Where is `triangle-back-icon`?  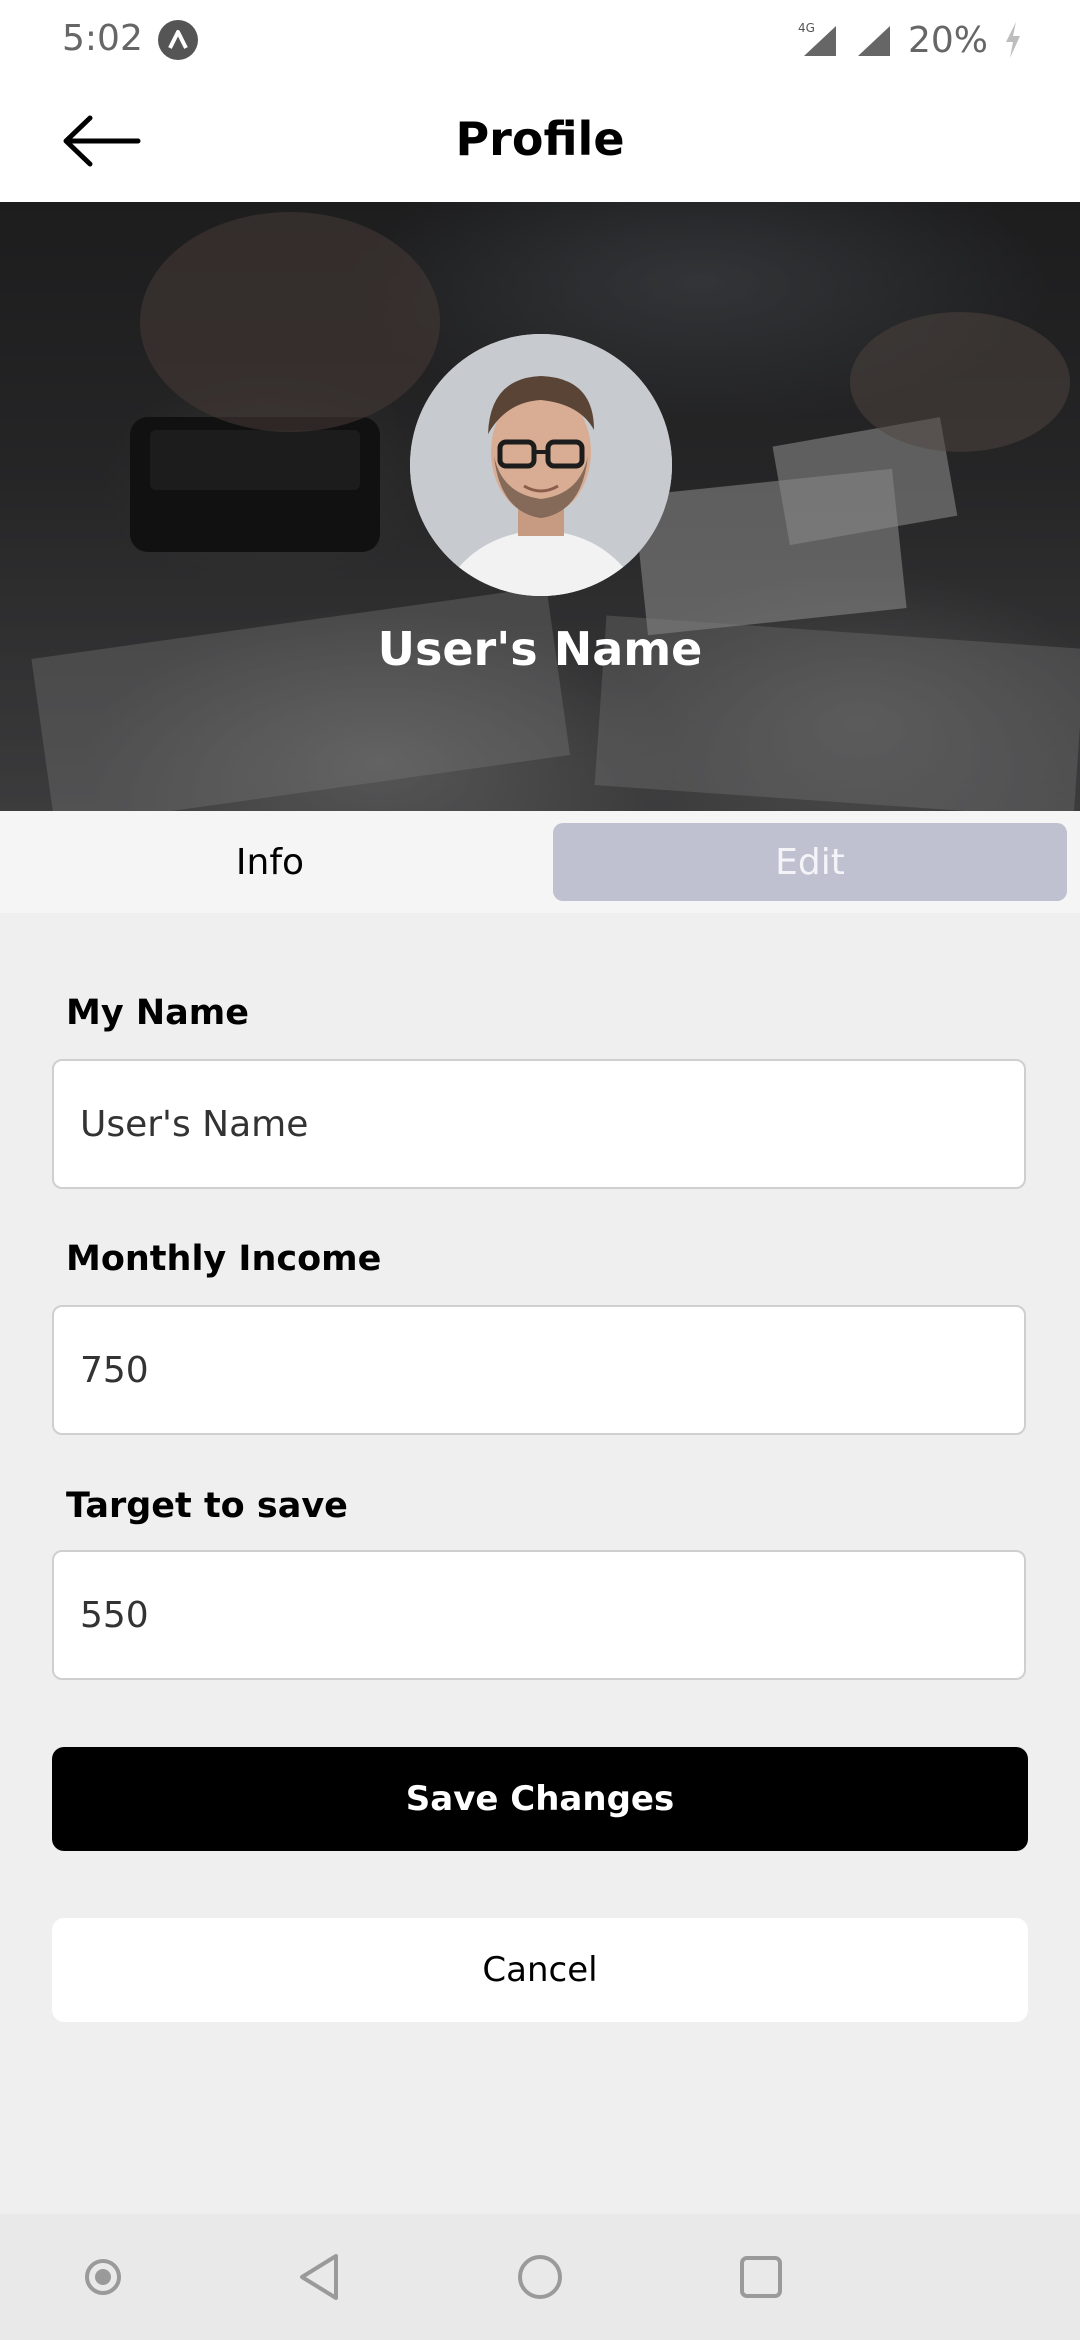
triangle-back-icon is located at coordinates (319, 2277).